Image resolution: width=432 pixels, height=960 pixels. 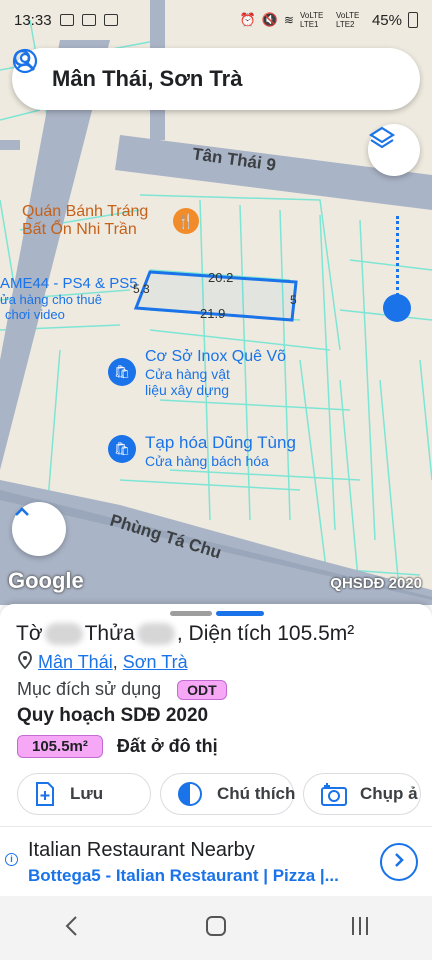 What do you see at coordinates (45, 794) in the screenshot?
I see `add-bookmark-icon` at bounding box center [45, 794].